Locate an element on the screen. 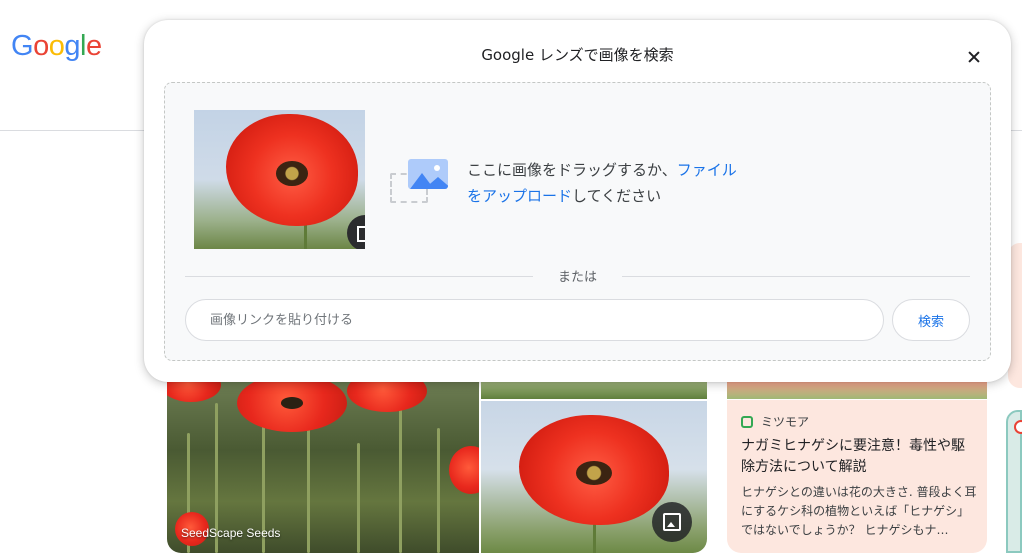 This screenshot has height=553, width=1022. or-label: または is located at coordinates (577, 277).